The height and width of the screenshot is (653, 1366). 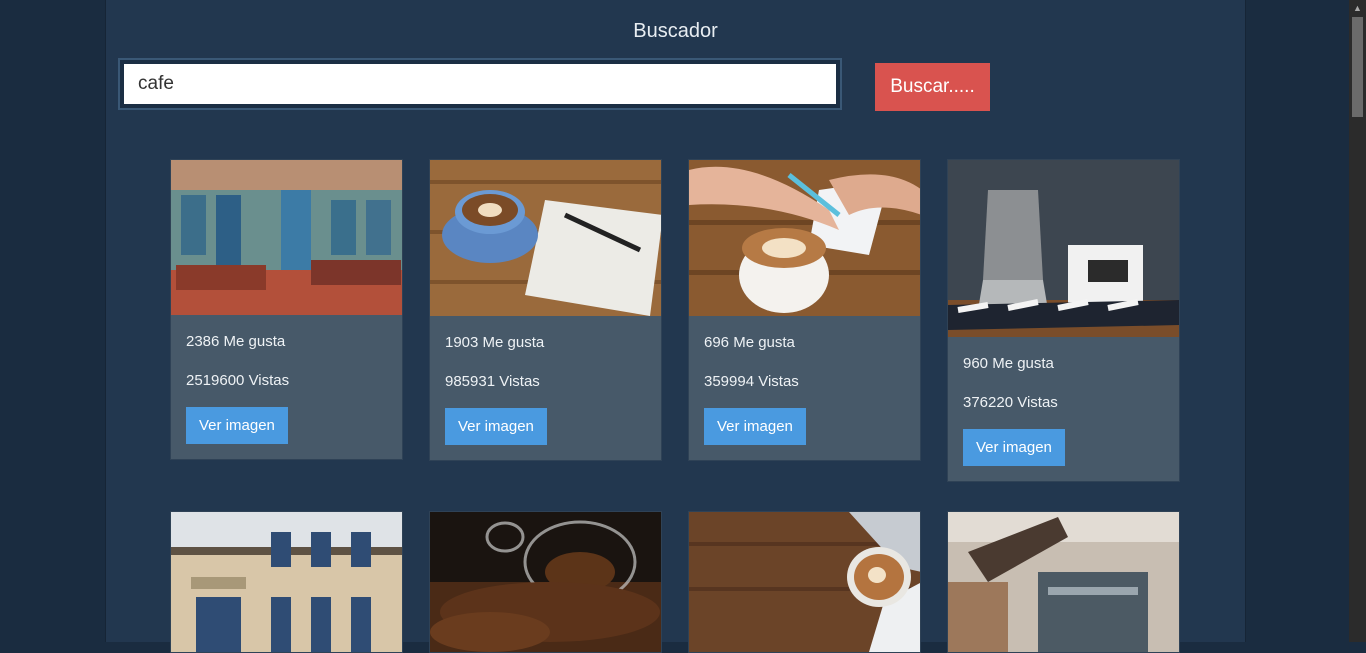 I want to click on latte-writing-photo, so click(x=804, y=238).